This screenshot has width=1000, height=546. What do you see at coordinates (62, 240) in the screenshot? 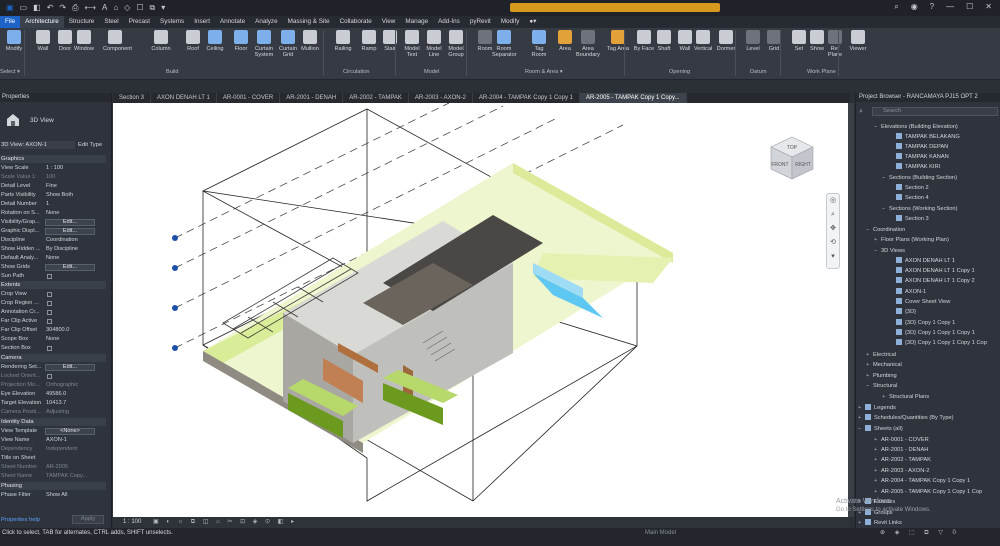
I see `property-value: Coordination` at bounding box center [62, 240].